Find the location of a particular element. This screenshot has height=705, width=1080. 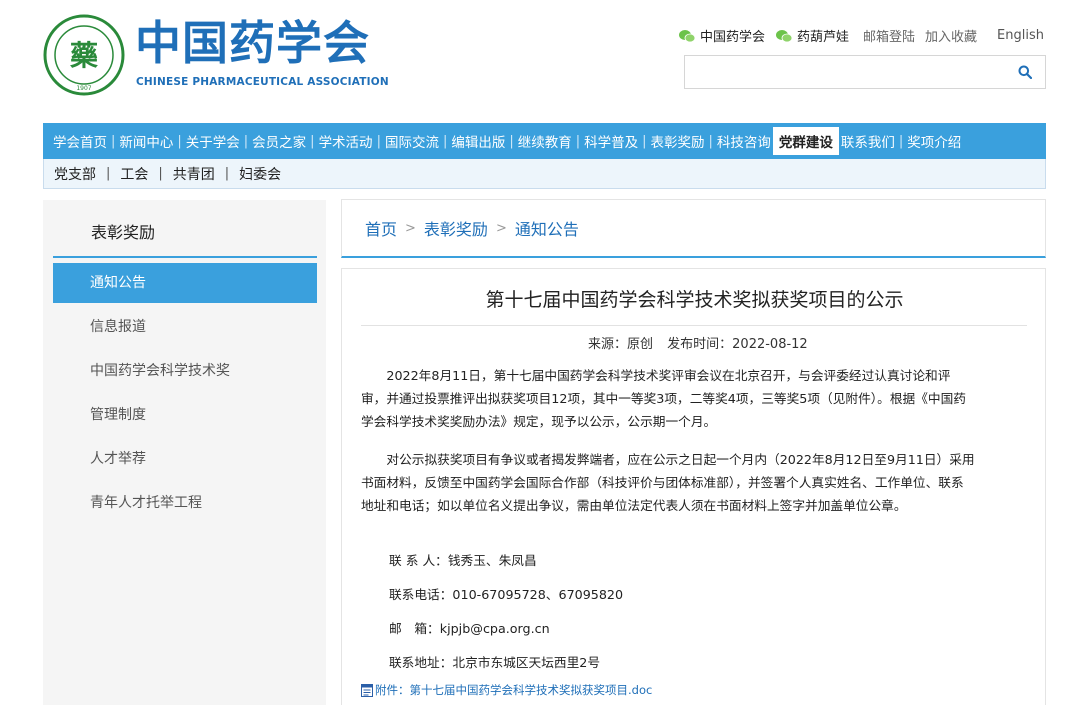

nav-item-contact: 联系我们 is located at coordinates (868, 141).